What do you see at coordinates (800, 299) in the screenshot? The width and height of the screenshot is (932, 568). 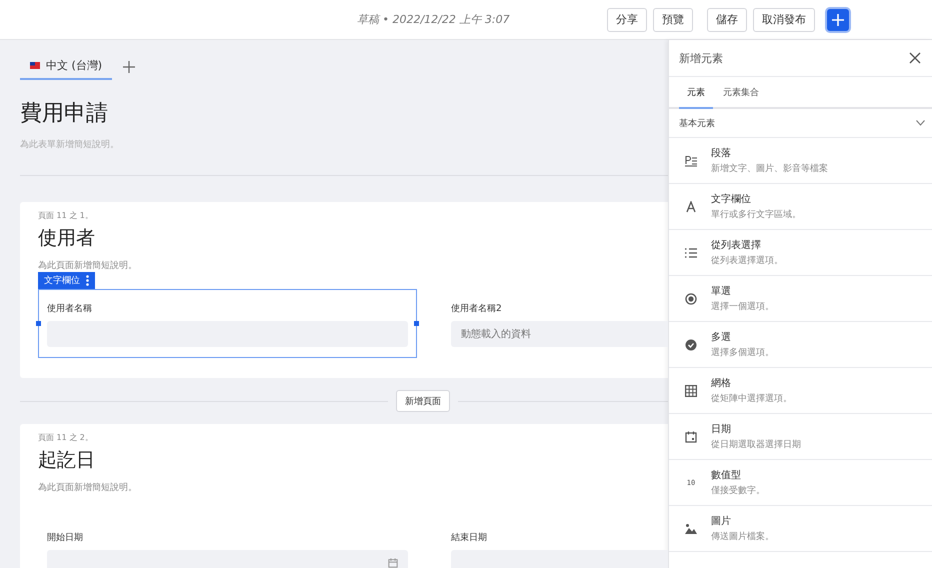 I see `element-list-item: 單選 選擇一個選項。` at bounding box center [800, 299].